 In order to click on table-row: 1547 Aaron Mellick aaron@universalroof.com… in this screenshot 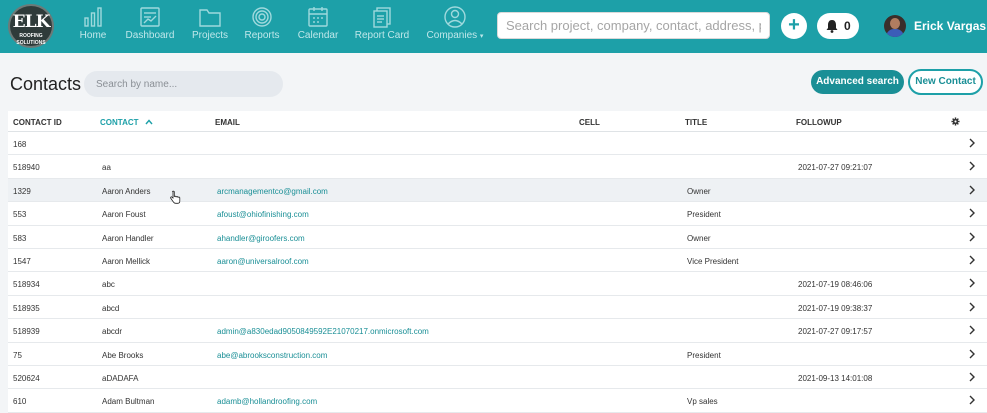, I will do `click(497, 260)`.